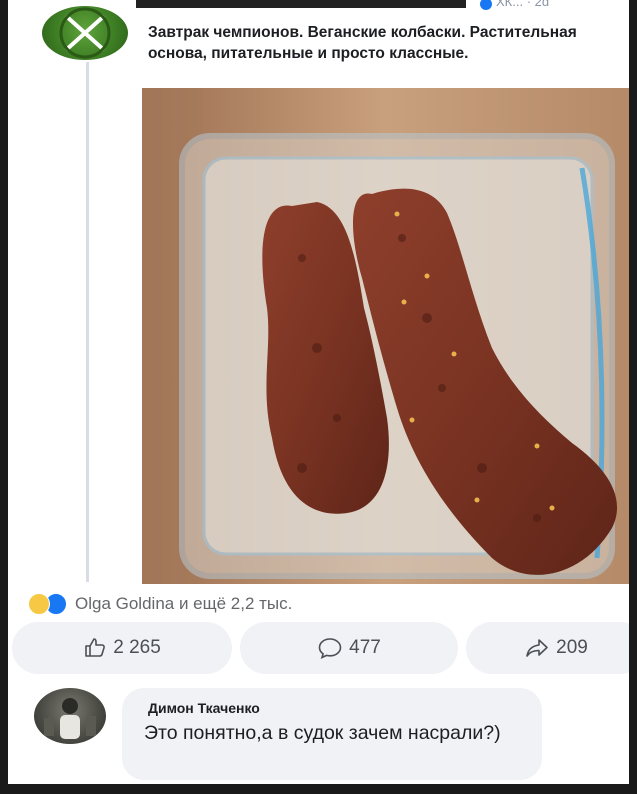  Describe the element at coordinates (486, 5) in the screenshot. I see `globe-icon` at that location.